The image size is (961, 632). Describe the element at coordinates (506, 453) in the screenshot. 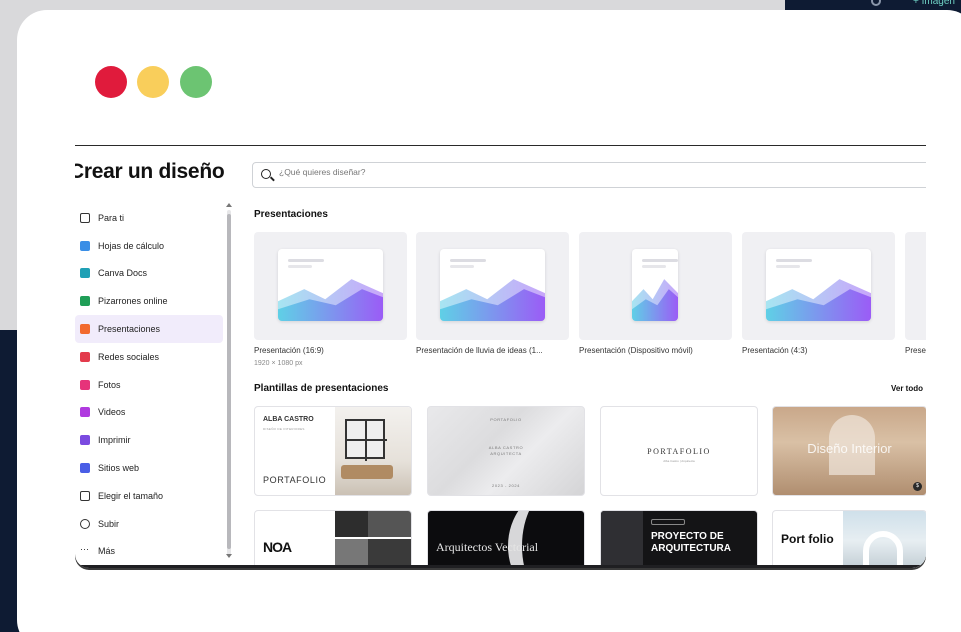

I see `template-mid-text-2: ARQUITECTA` at that location.